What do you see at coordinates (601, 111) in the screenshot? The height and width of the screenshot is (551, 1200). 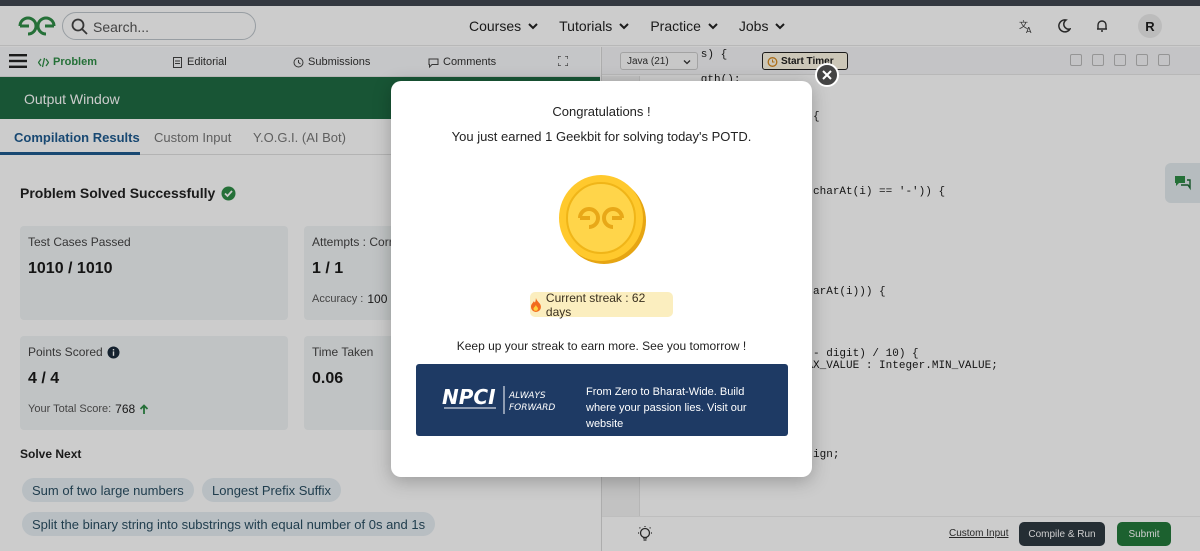 I see `modal-title: Congratulations !` at bounding box center [601, 111].